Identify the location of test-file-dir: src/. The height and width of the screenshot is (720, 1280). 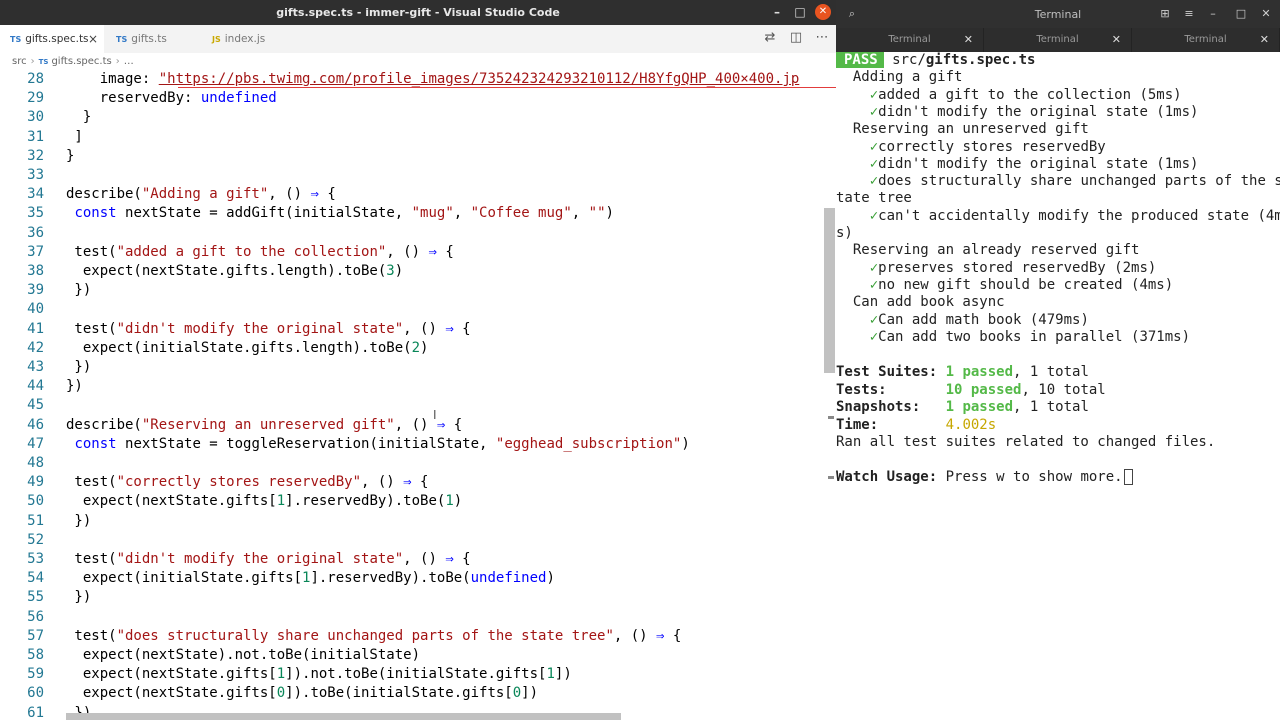
(909, 60).